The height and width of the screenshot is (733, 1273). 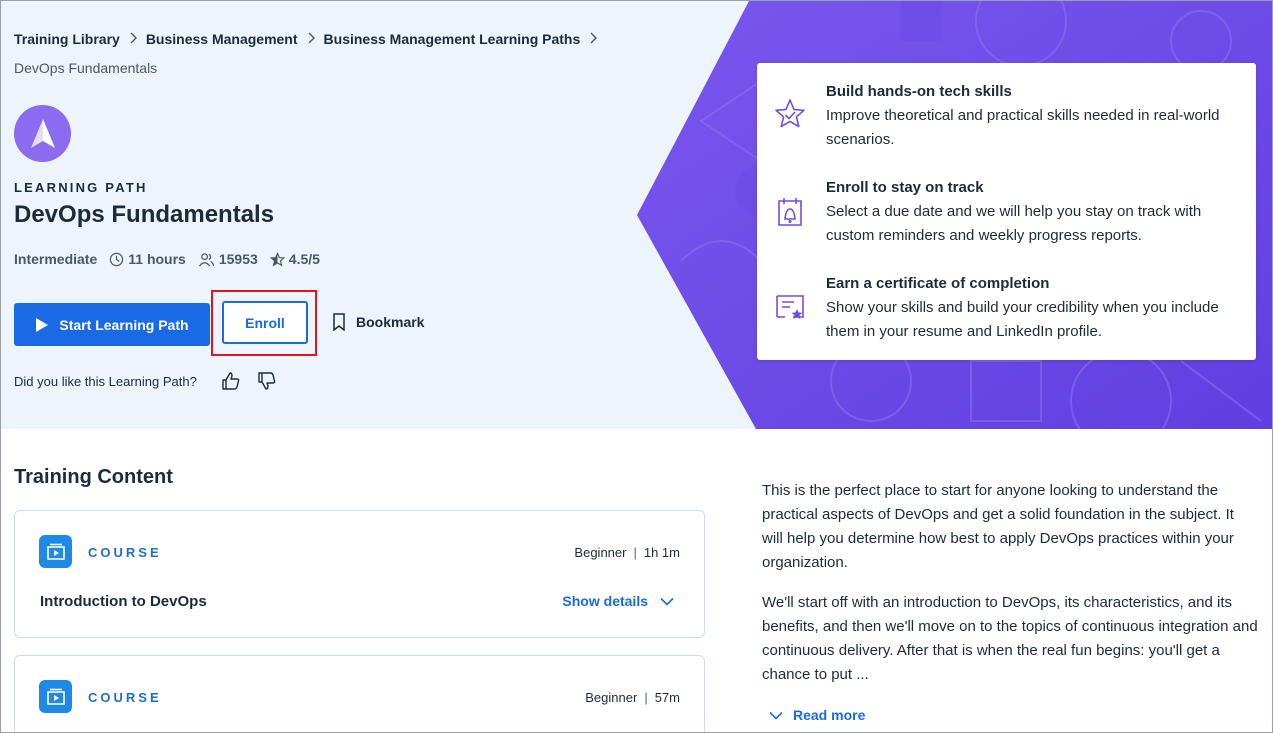 What do you see at coordinates (339, 322) in the screenshot?
I see `bookmark-icon` at bounding box center [339, 322].